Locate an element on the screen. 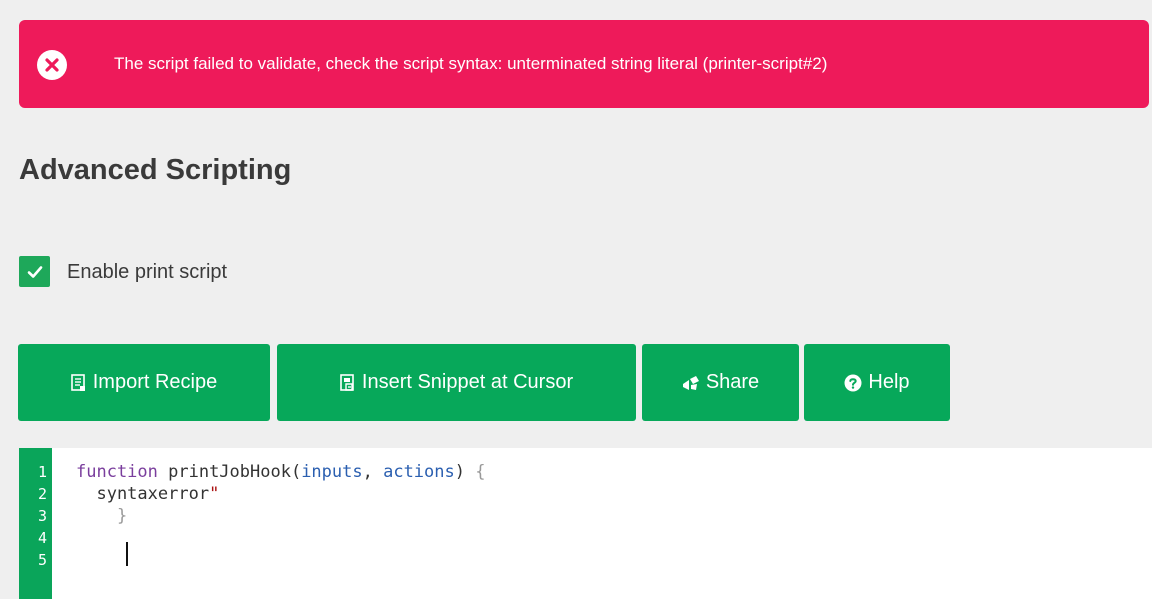 This screenshot has width=1152, height=599. line-number: 1 is located at coordinates (42, 472).